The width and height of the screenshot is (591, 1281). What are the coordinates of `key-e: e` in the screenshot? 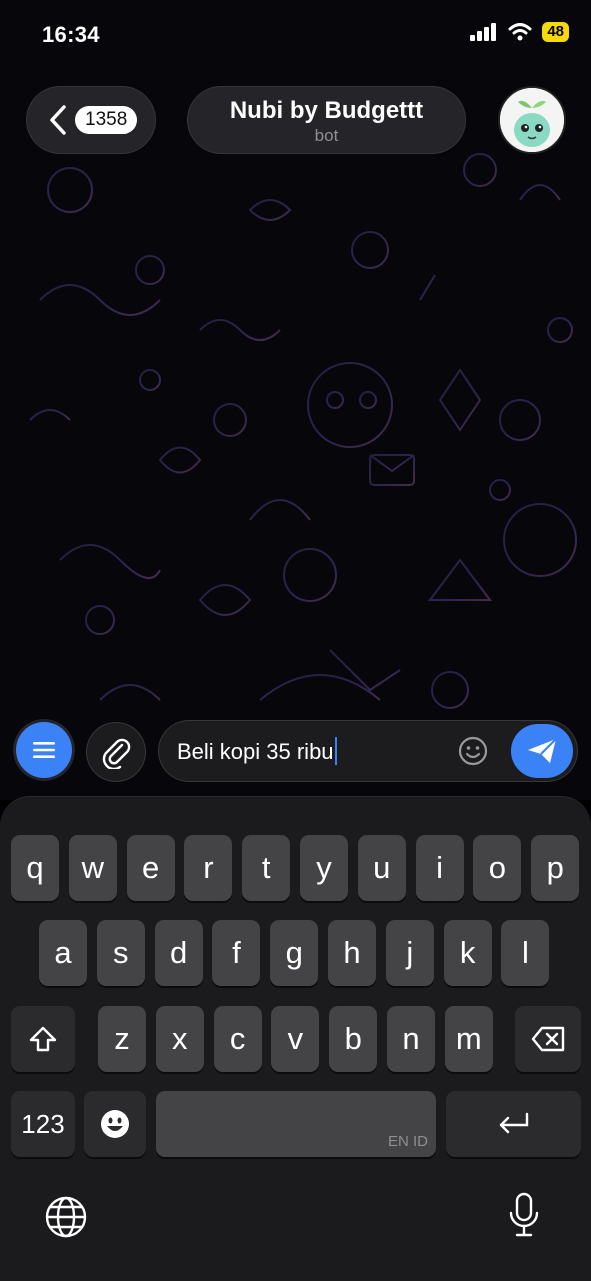 It's located at (150, 868).